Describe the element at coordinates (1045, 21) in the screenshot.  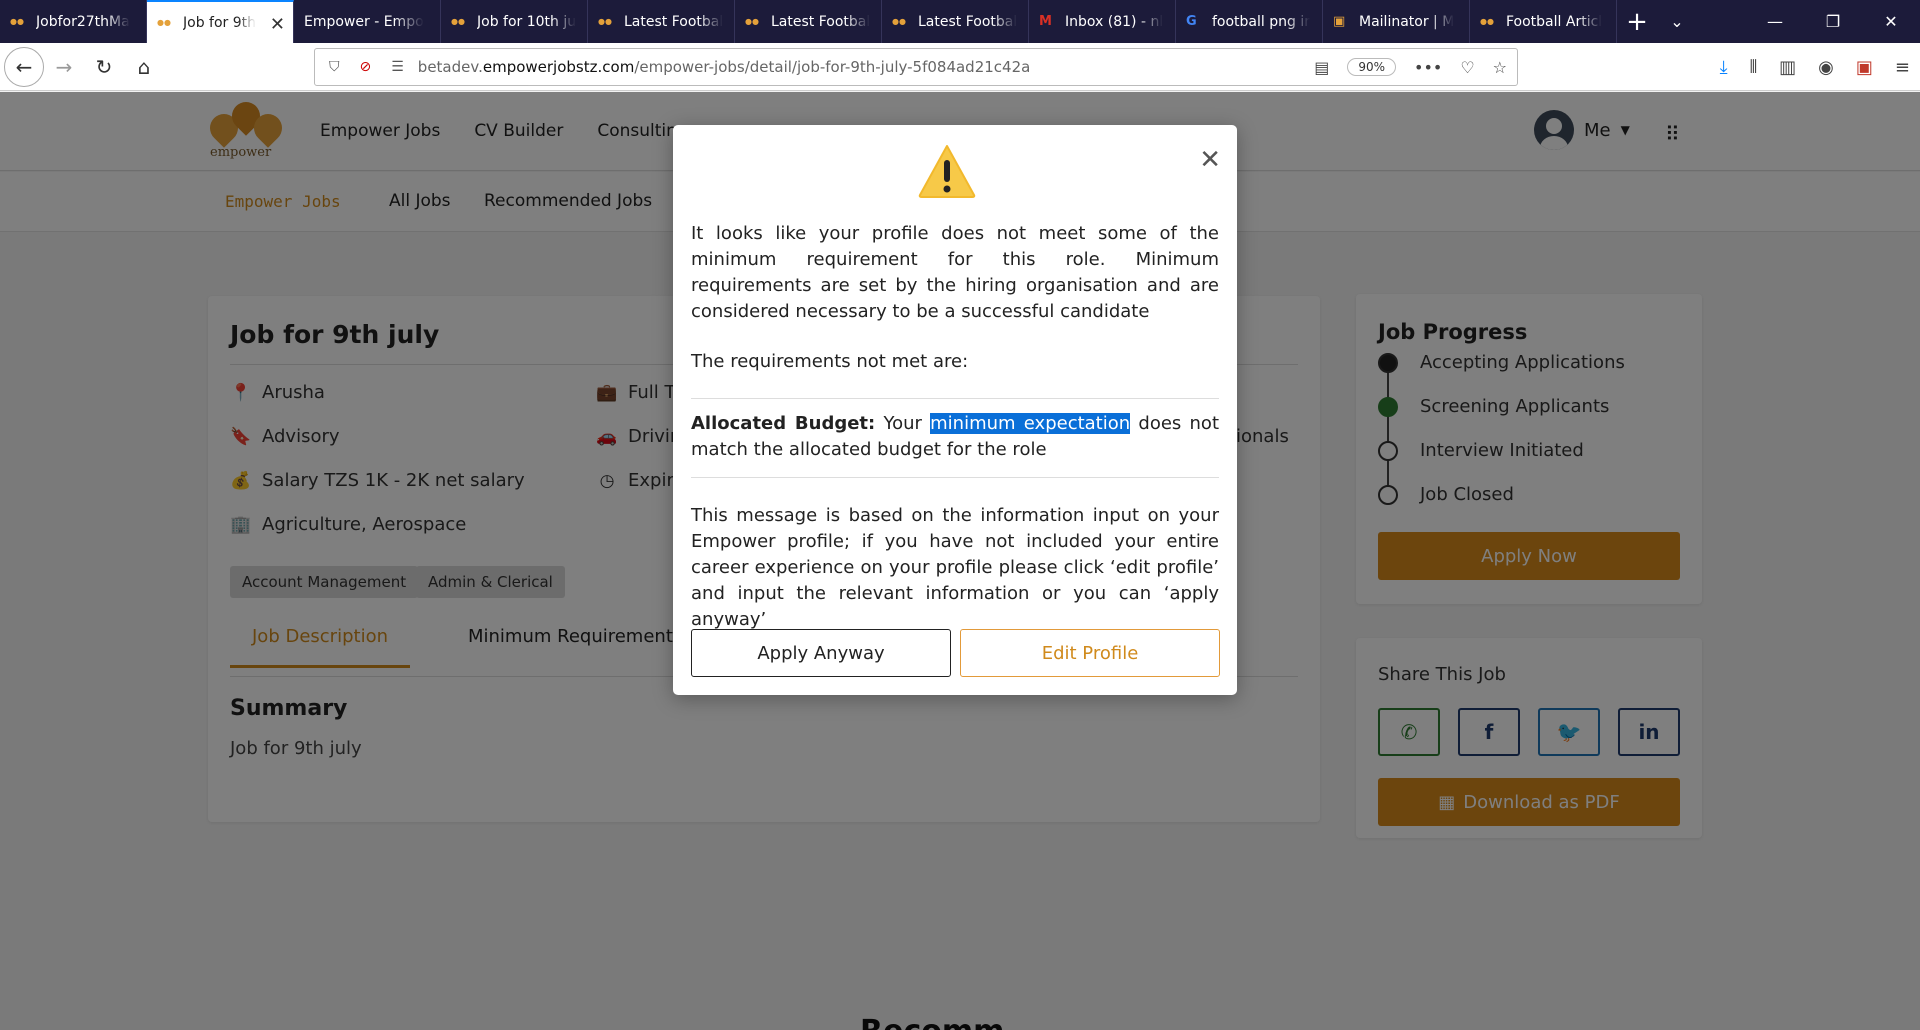
I see `gmail-icon: M` at that location.